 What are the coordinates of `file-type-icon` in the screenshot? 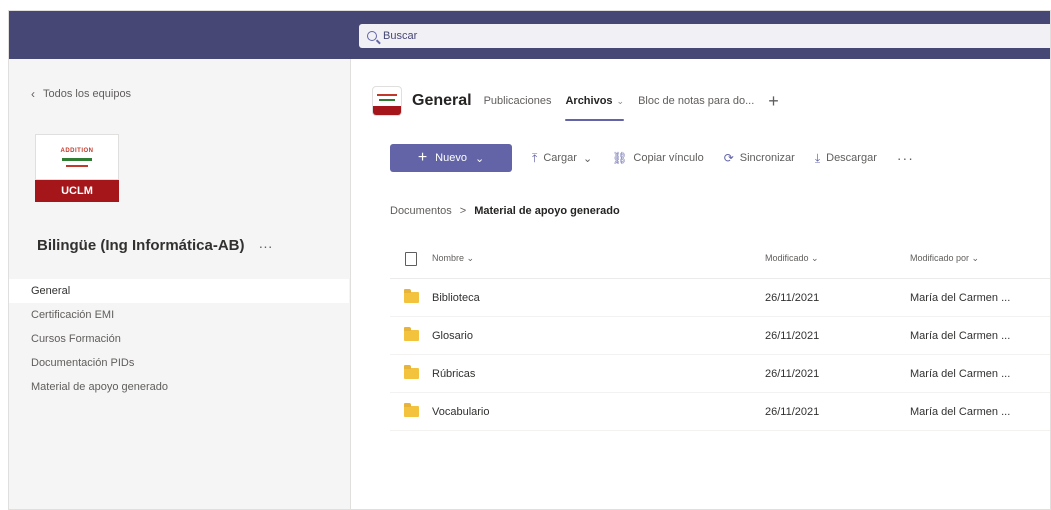 It's located at (411, 258).